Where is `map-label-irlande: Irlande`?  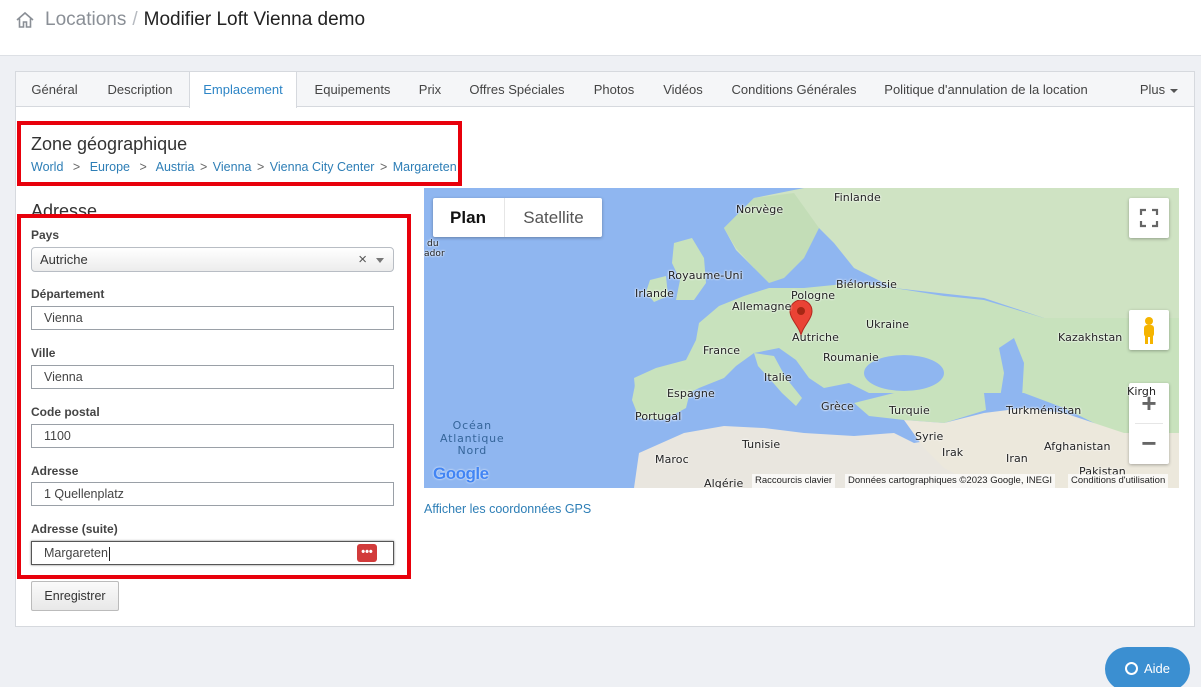 map-label-irlande: Irlande is located at coordinates (654, 293).